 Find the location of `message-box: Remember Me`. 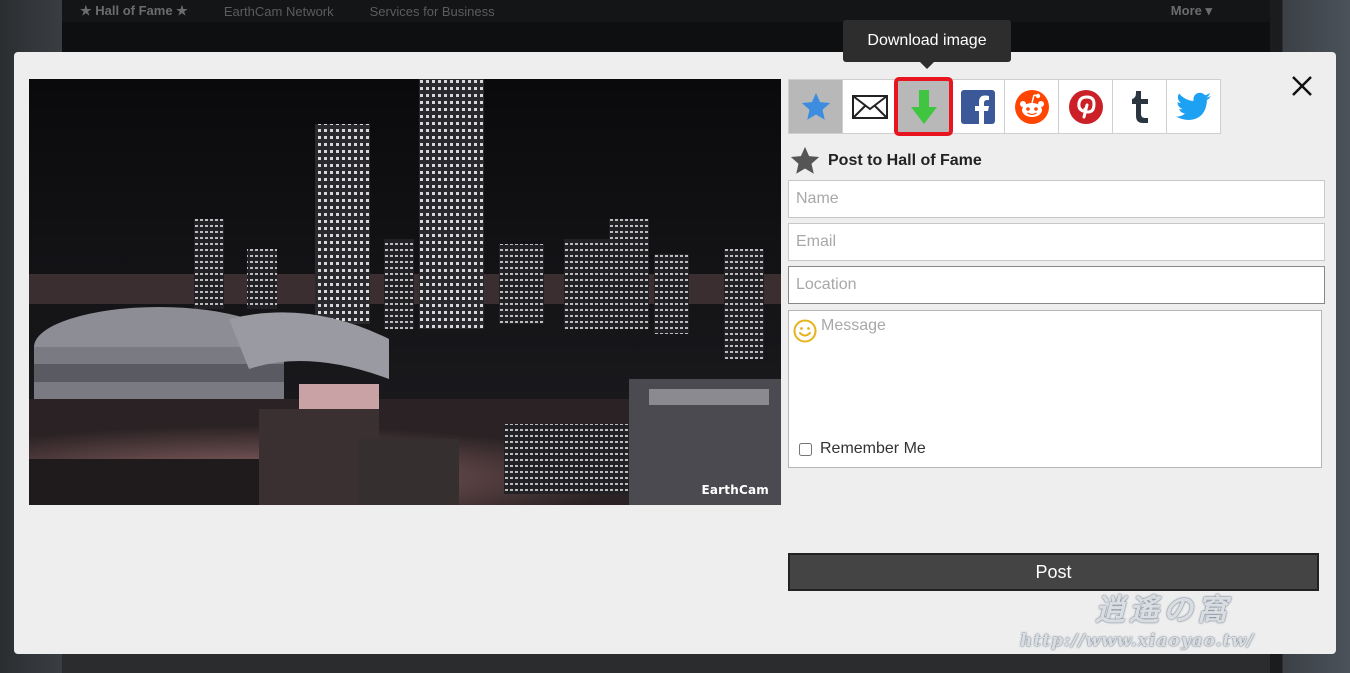

message-box: Remember Me is located at coordinates (1055, 389).